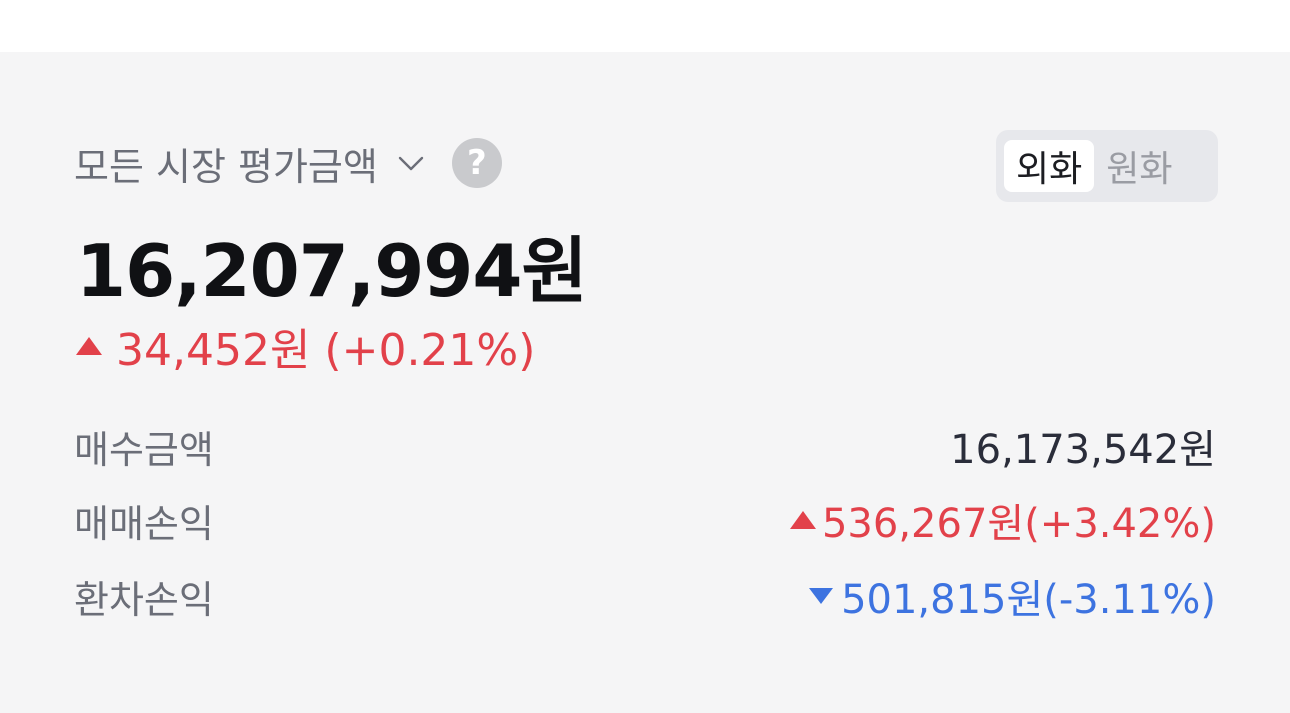  Describe the element at coordinates (411, 163) in the screenshot. I see `chevron-down-icon` at that location.